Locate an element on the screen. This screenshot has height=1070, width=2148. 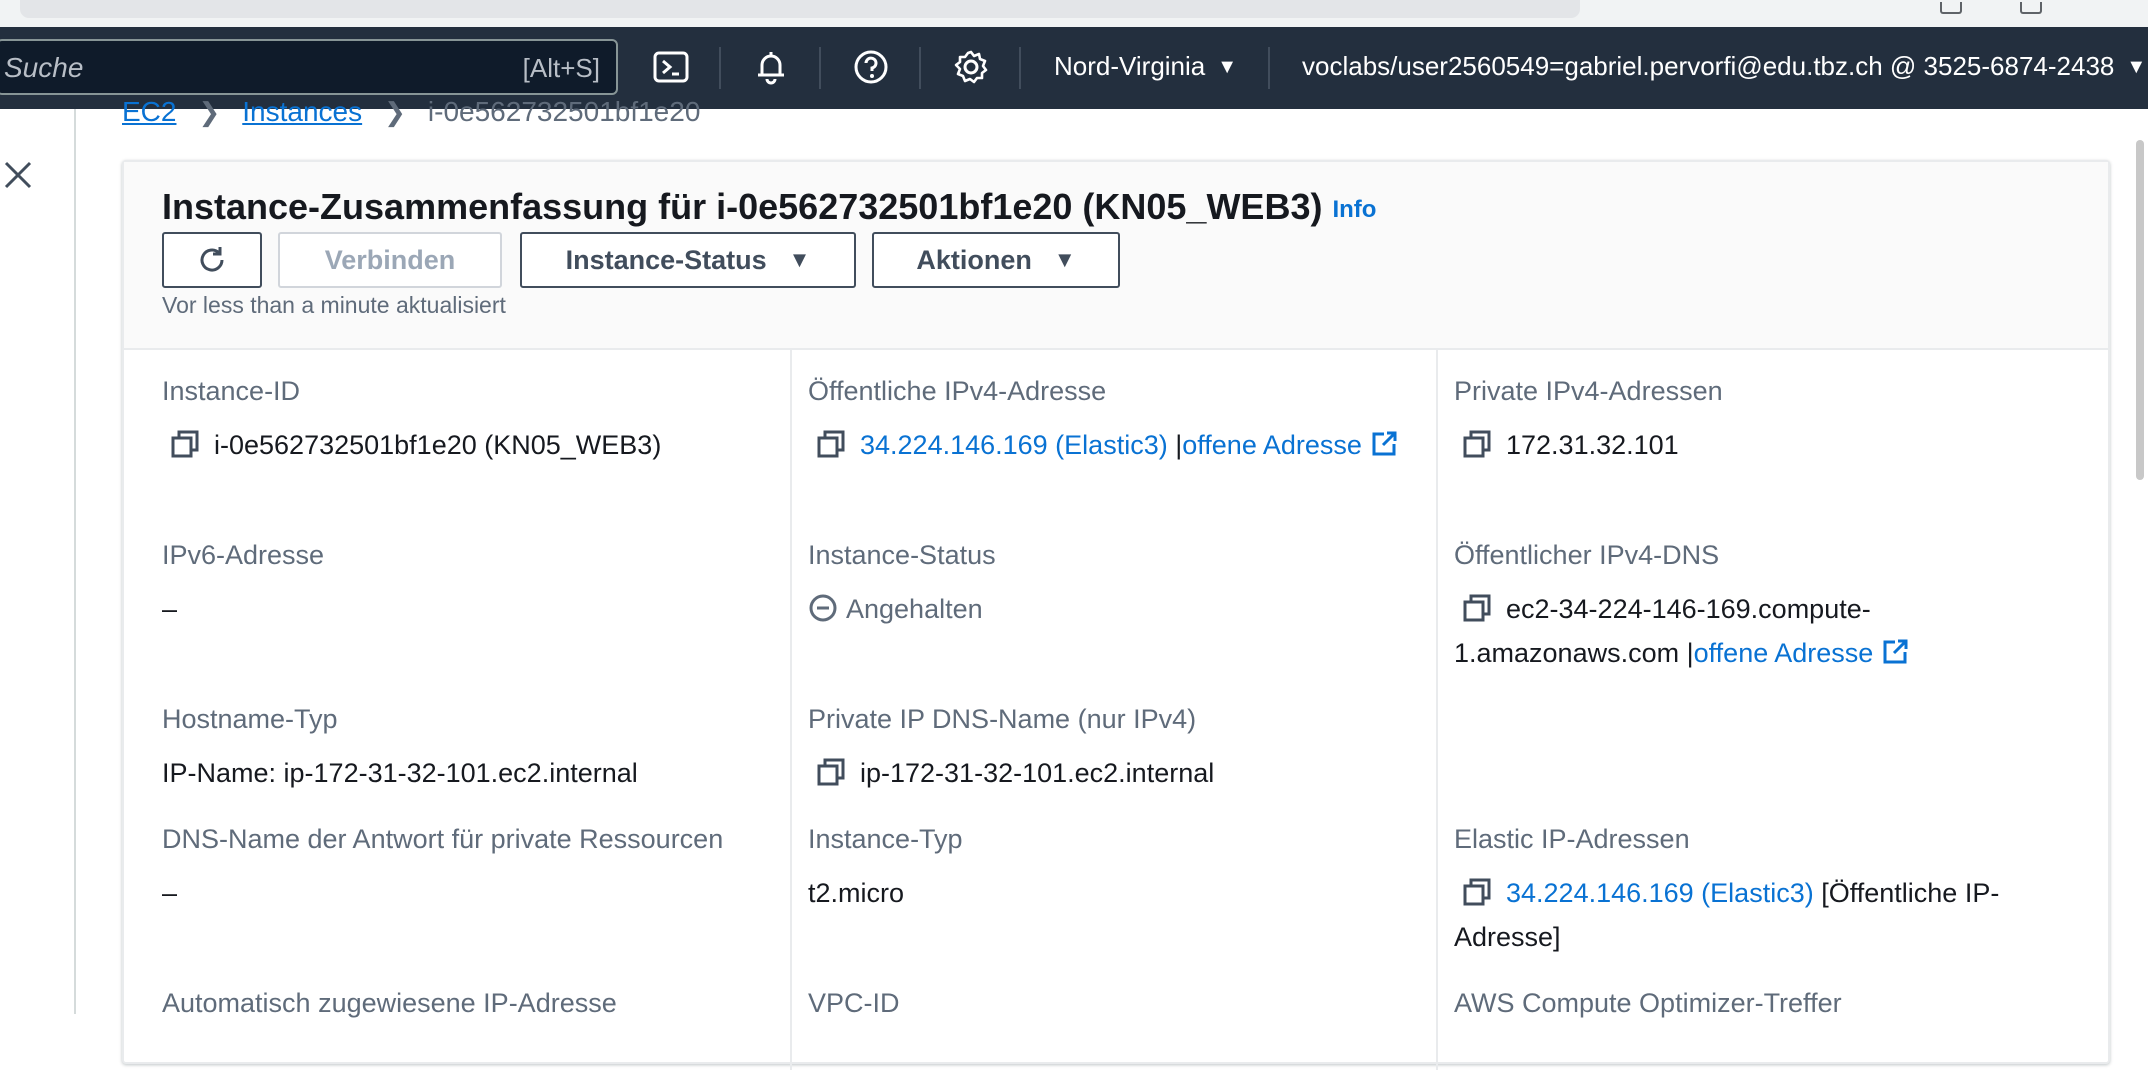
connect-label: Verbinden is located at coordinates (390, 259).